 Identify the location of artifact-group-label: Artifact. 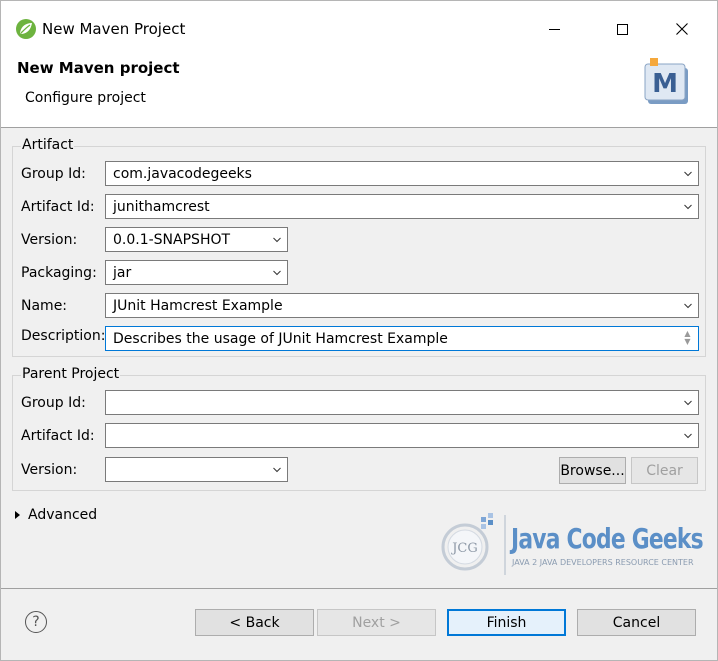
(48, 145).